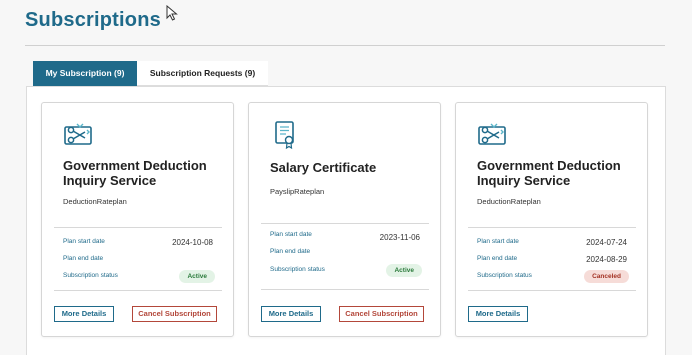 The image size is (692, 355). What do you see at coordinates (172, 13) in the screenshot?
I see `mouse-cursor-icon` at bounding box center [172, 13].